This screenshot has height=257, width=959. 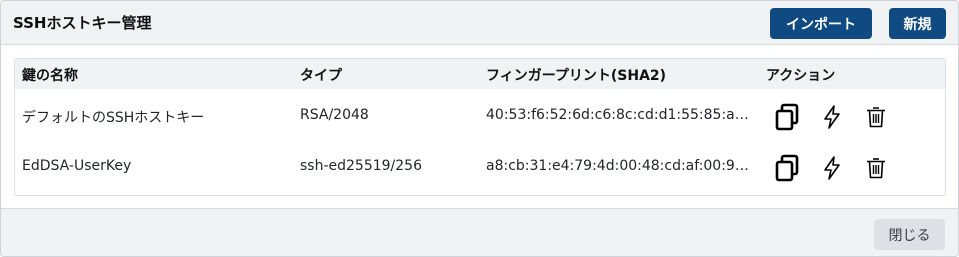 What do you see at coordinates (82, 23) in the screenshot?
I see `dialog-title: SSHホストキー管理` at bounding box center [82, 23].